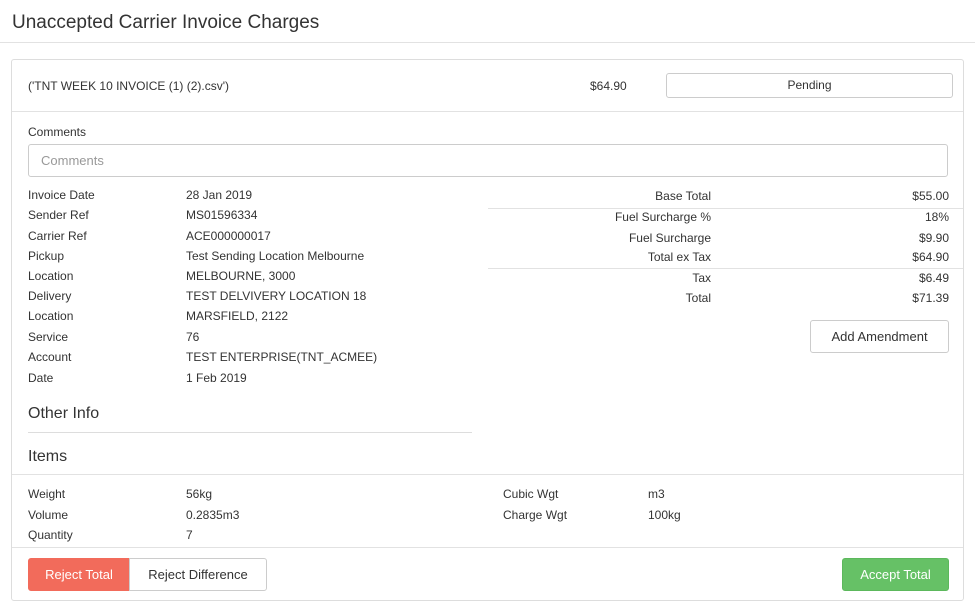 This screenshot has height=609, width=975. What do you see at coordinates (487, 547) in the screenshot?
I see `footer-divider` at bounding box center [487, 547].